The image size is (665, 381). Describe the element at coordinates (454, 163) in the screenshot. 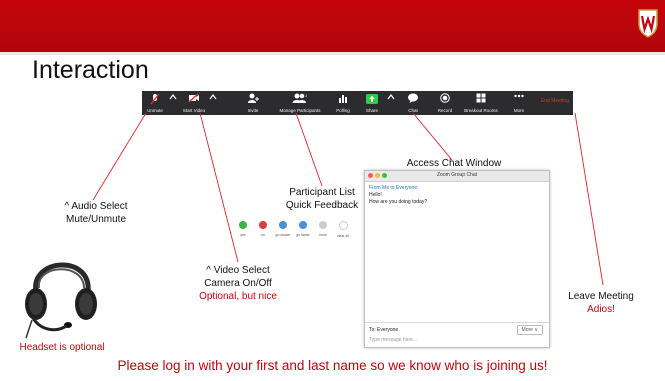

I see `chat-callout: Access Chat Window` at that location.